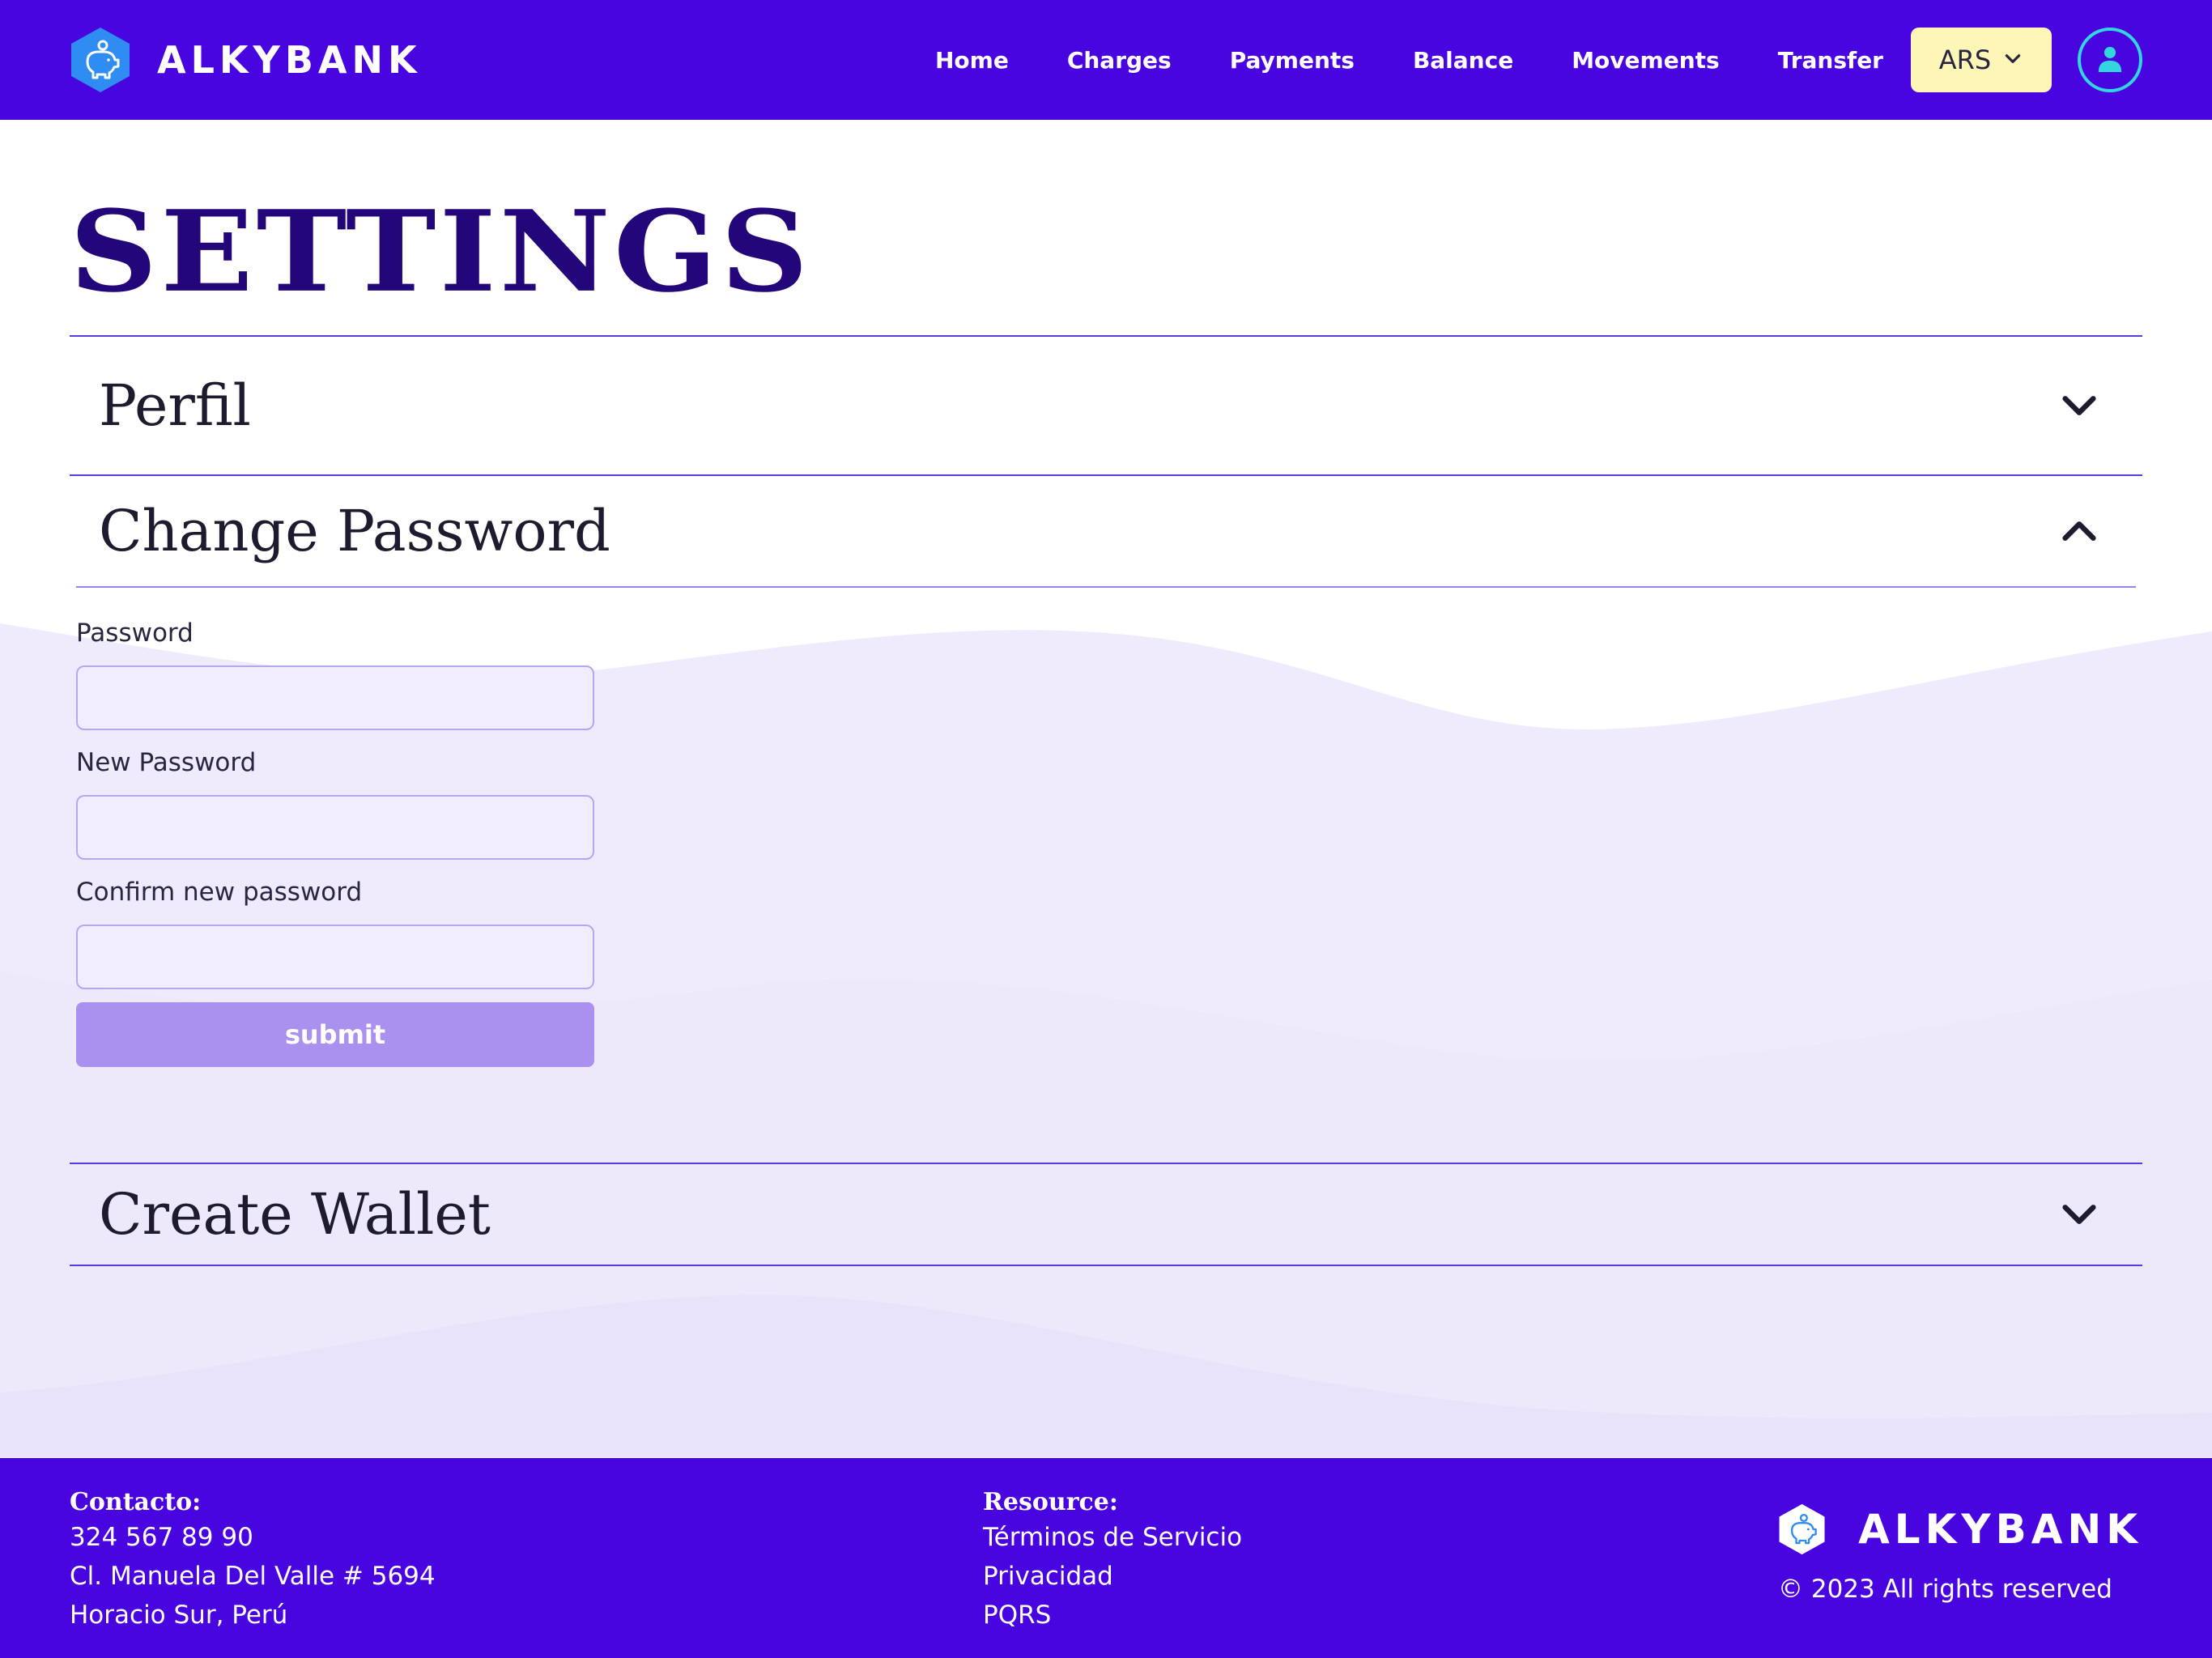 The height and width of the screenshot is (1658, 2212). What do you see at coordinates (295, 1214) in the screenshot?
I see `accordion-title: Create Wallet` at bounding box center [295, 1214].